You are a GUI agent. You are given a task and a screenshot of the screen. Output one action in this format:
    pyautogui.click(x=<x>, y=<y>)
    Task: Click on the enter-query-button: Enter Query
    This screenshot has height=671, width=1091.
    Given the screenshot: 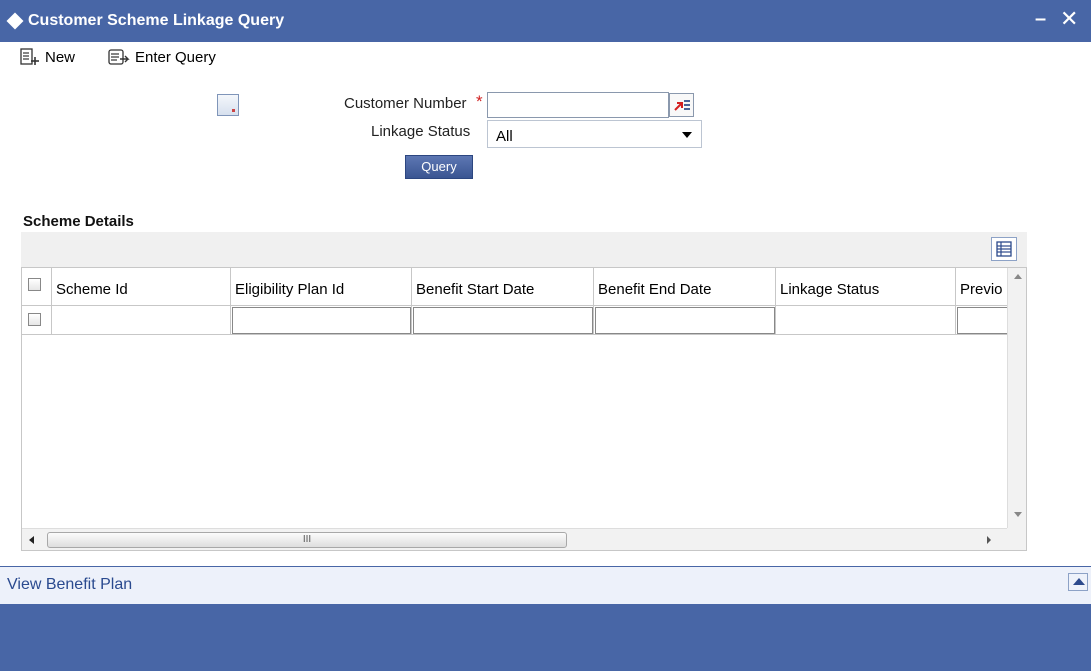 What is the action you would take?
    pyautogui.click(x=162, y=57)
    